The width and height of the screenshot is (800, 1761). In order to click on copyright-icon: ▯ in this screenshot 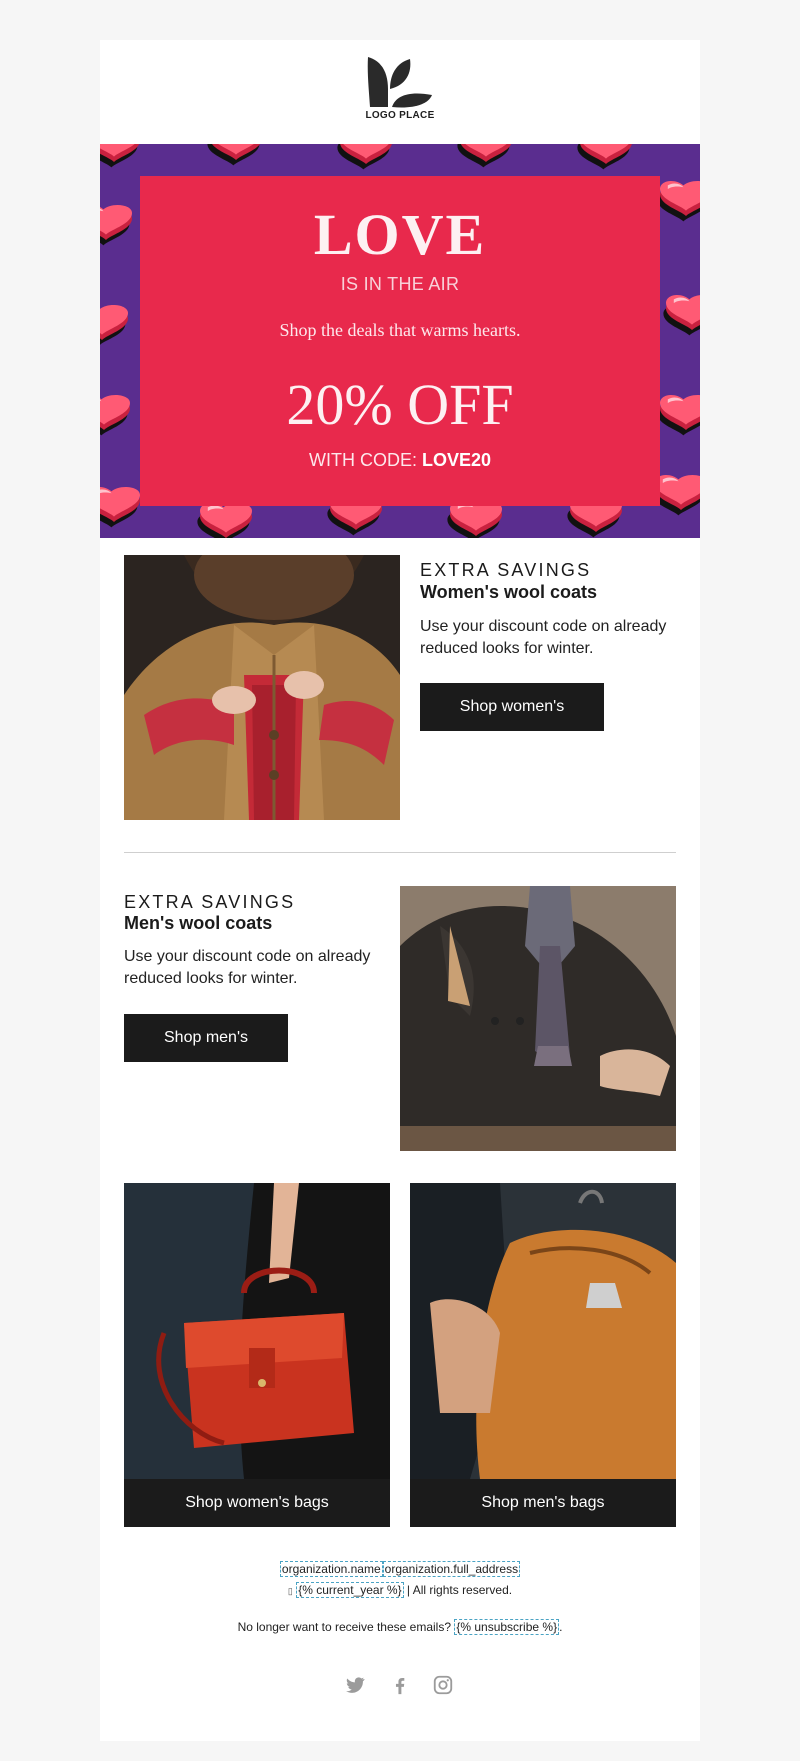, I will do `click(290, 1591)`.